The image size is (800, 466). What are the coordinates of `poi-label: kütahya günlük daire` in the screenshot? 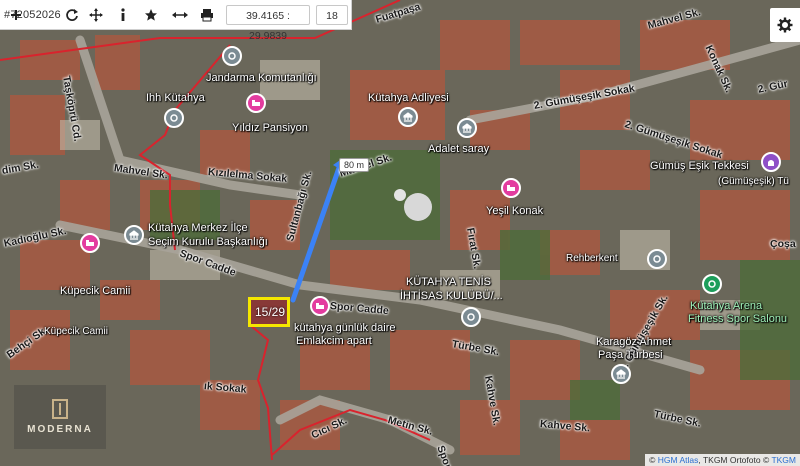 It's located at (345, 328).